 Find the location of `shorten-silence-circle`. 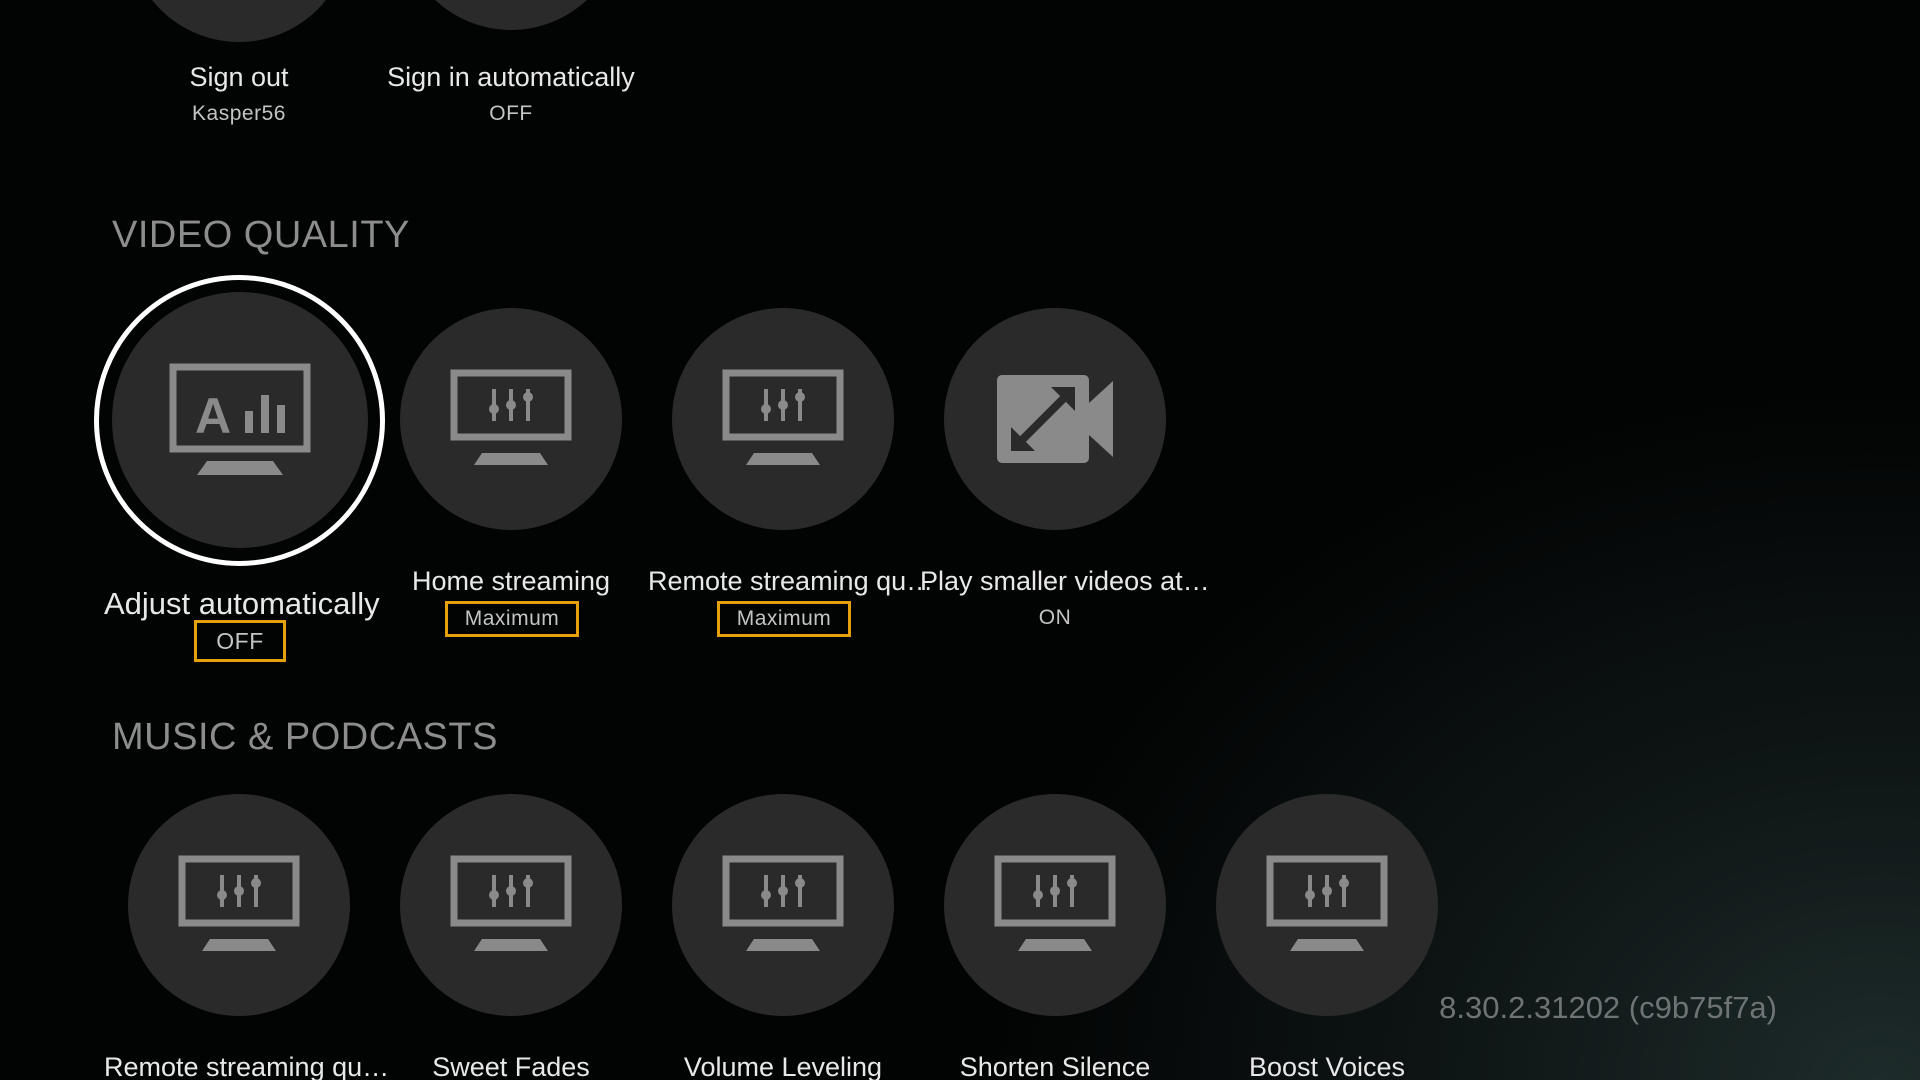

shorten-silence-circle is located at coordinates (1055, 905).